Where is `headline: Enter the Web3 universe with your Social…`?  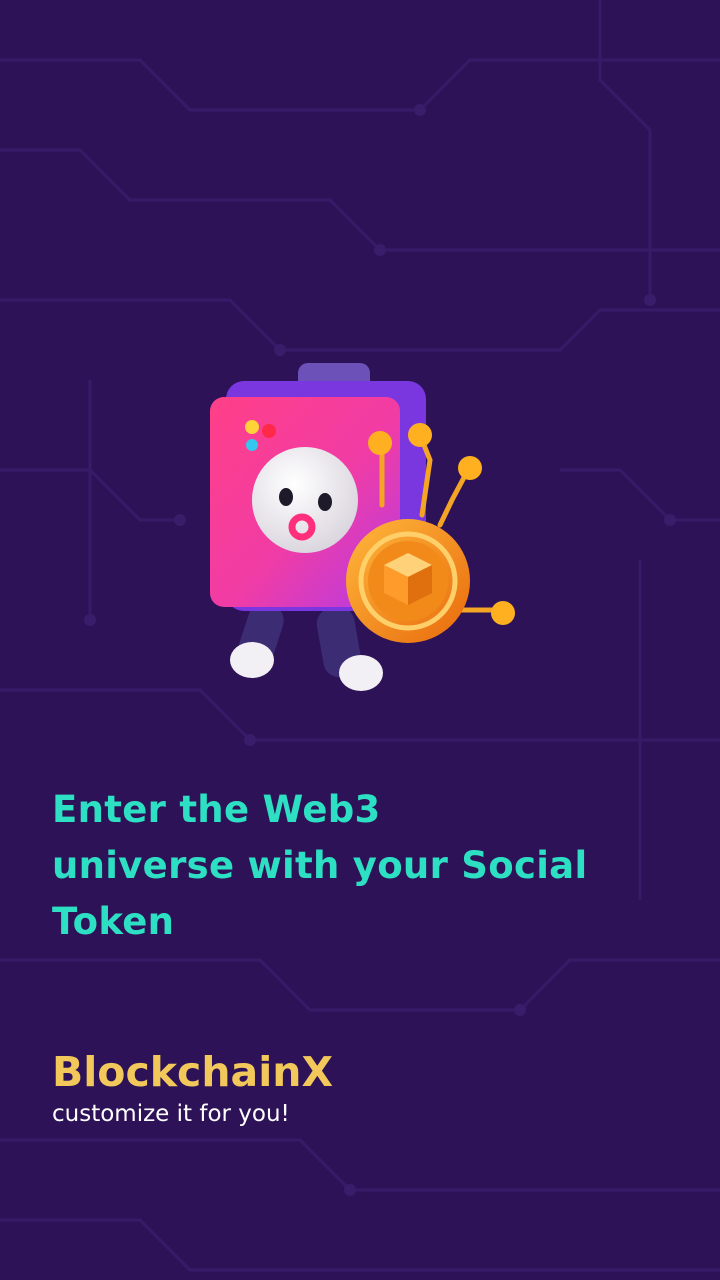
headline: Enter the Web3 universe with your Social… is located at coordinates (362, 866).